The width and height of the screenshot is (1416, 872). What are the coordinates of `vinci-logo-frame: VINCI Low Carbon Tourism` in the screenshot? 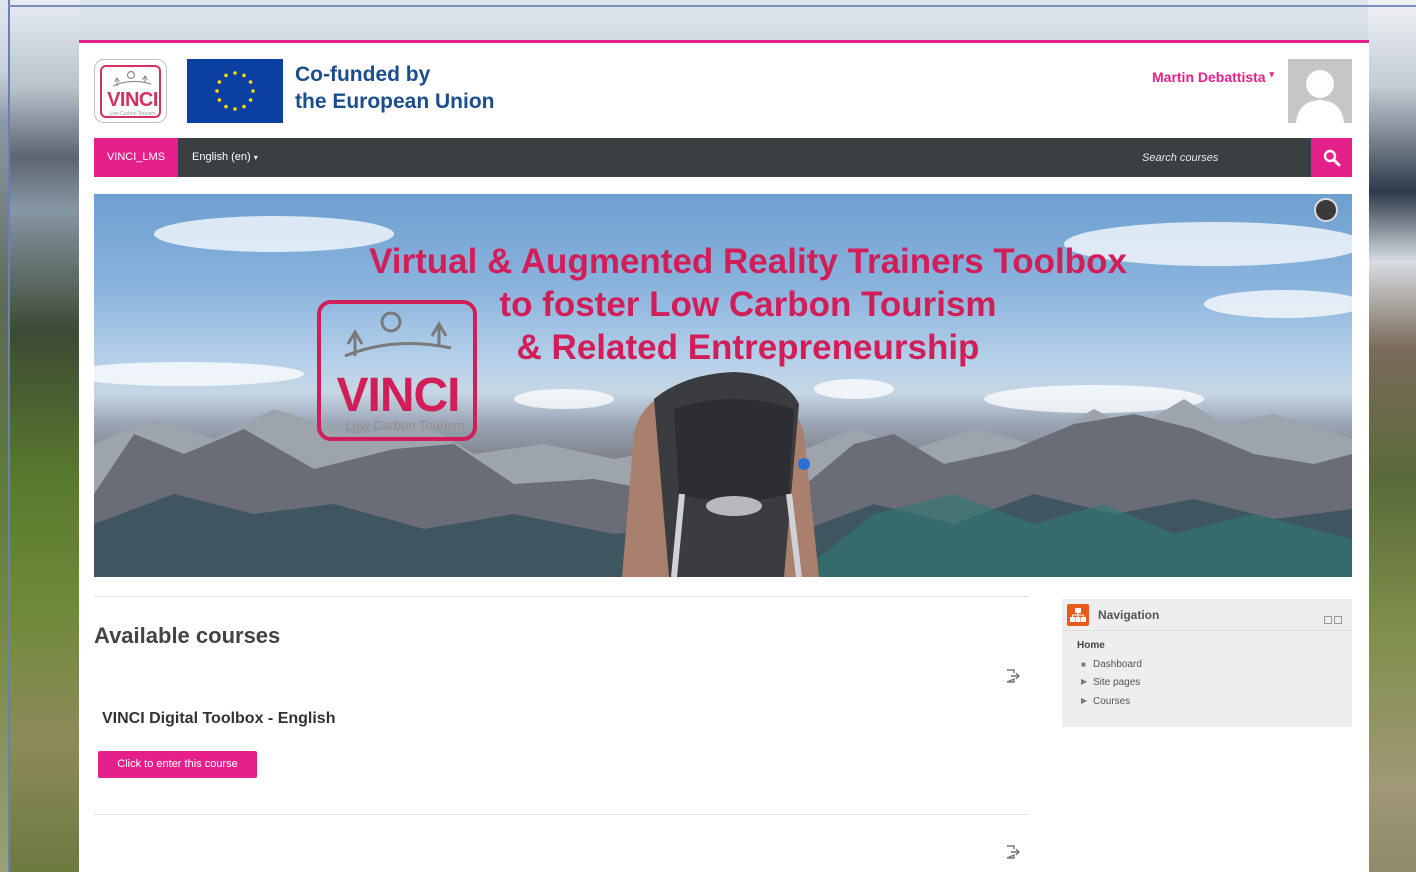 It's located at (130, 91).